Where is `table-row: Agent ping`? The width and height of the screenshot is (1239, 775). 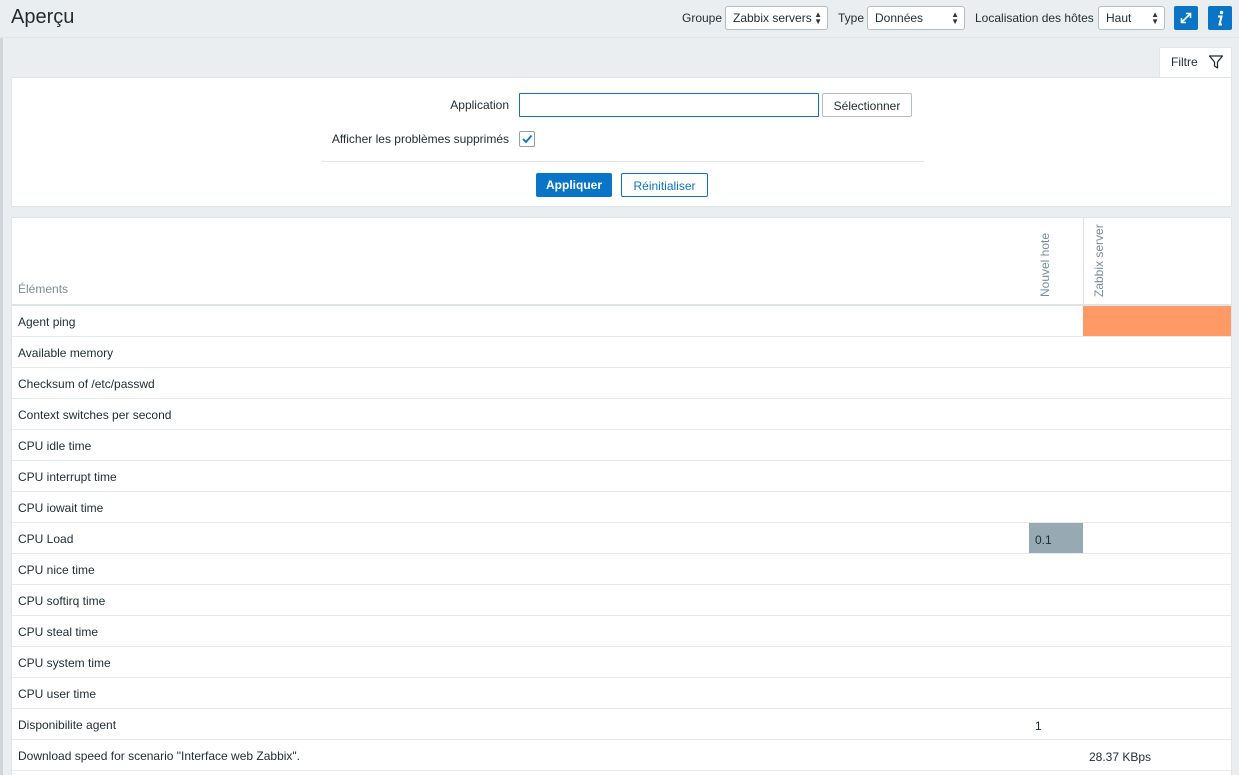
table-row: Agent ping is located at coordinates (621, 321).